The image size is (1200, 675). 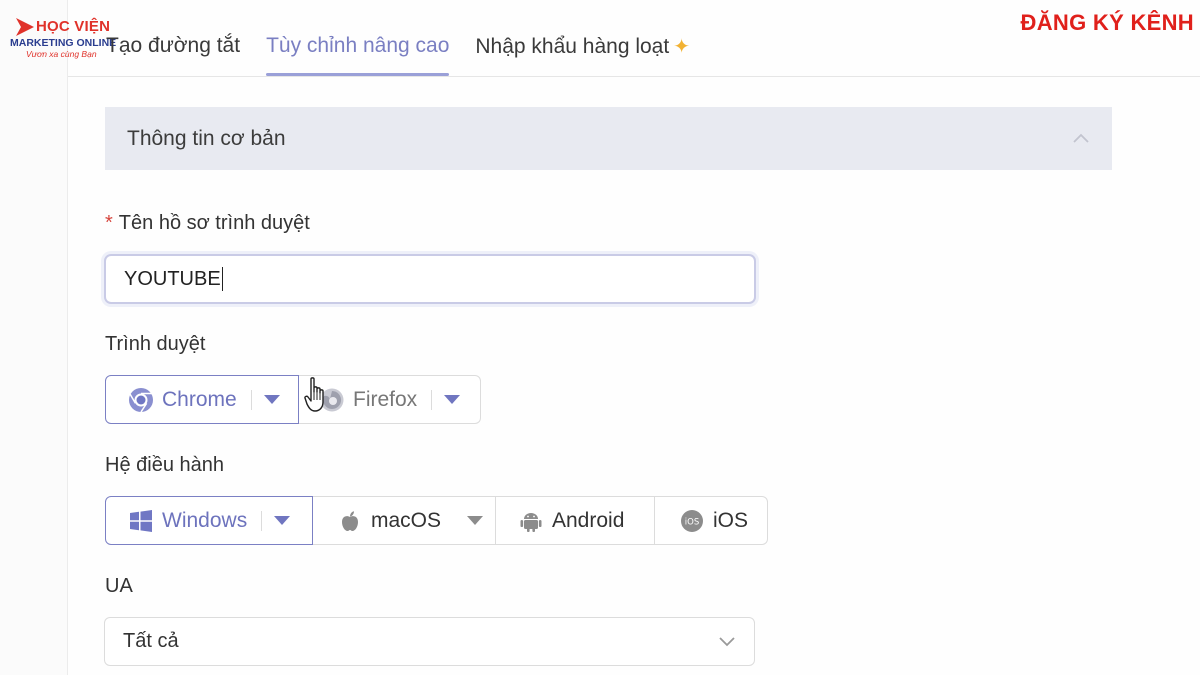 I want to click on os-option-label: Windows, so click(x=205, y=520).